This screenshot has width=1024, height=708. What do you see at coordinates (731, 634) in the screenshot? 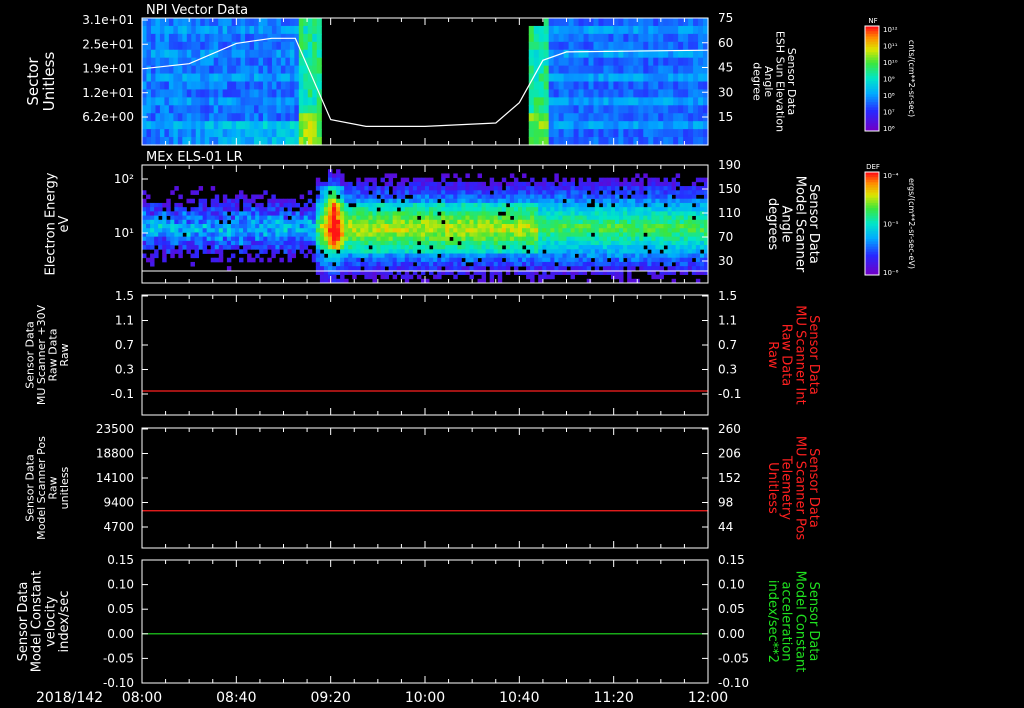
I see `y2-tick-label: 0.00` at bounding box center [731, 634].